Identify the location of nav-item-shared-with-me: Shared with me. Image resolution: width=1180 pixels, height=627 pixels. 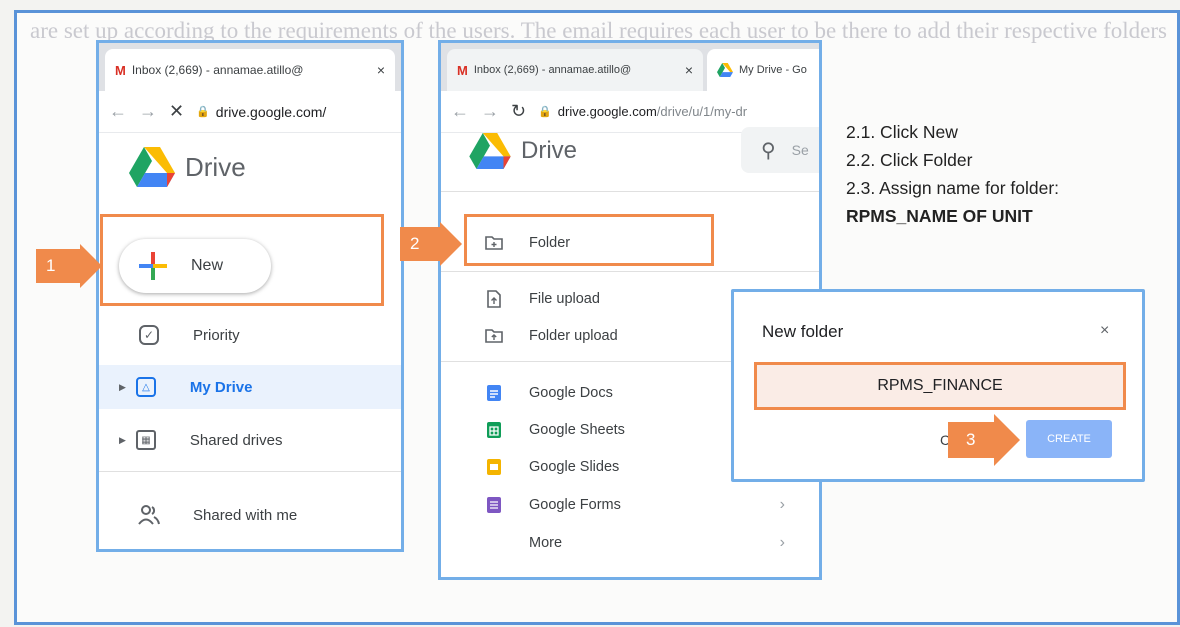
(250, 515).